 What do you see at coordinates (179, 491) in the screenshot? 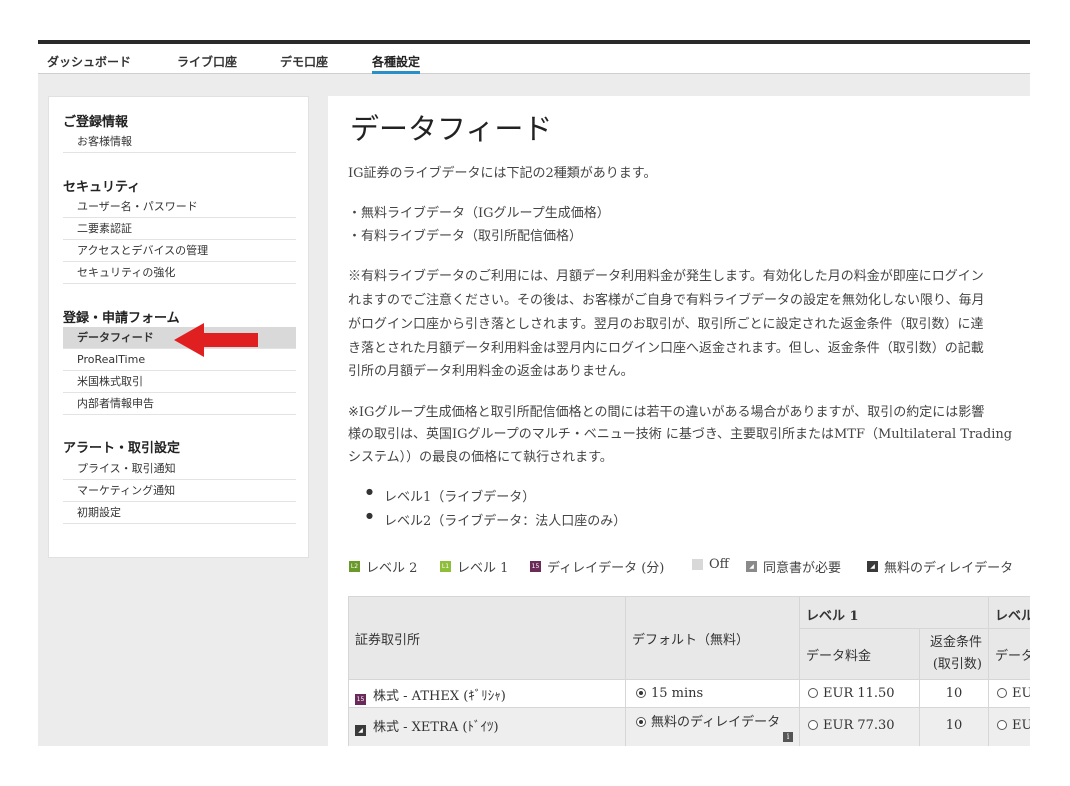
I see `sidebar-item-marketing: マーケティング通知` at bounding box center [179, 491].